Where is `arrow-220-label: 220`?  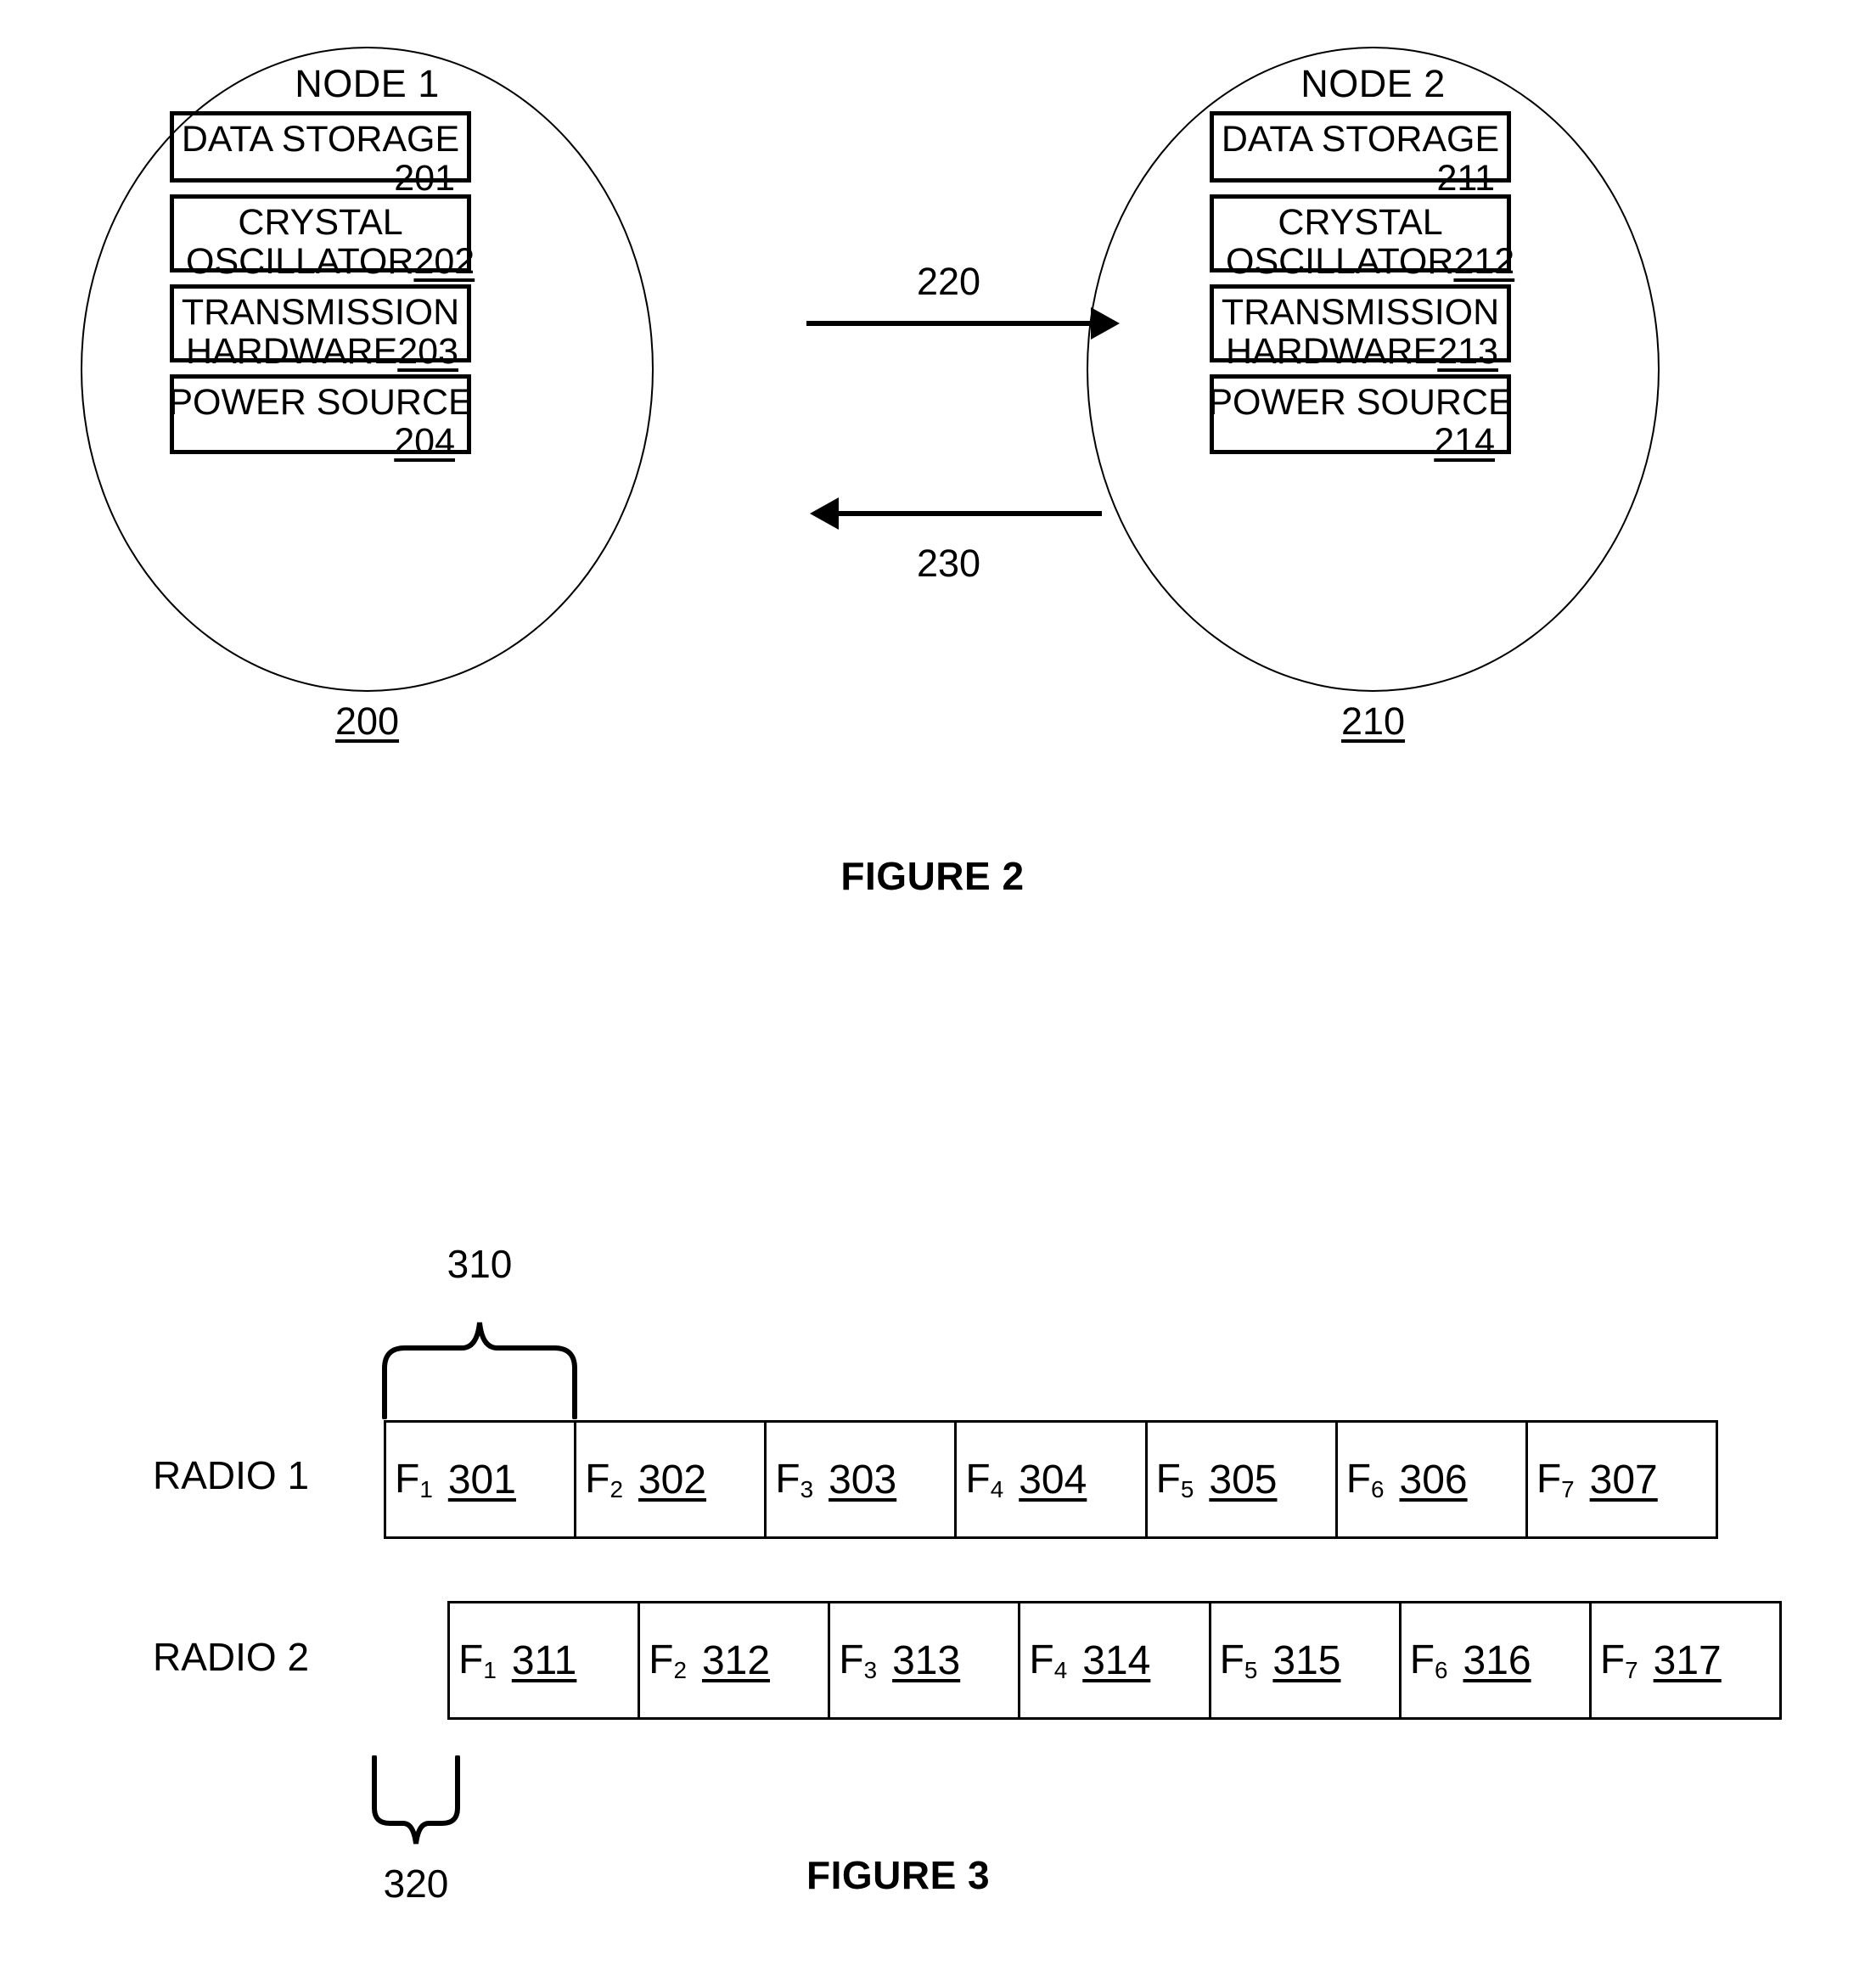 arrow-220-label: 220 is located at coordinates (948, 281).